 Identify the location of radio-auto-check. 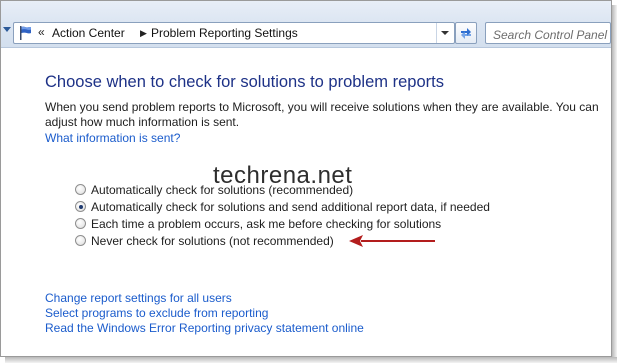
(80, 189).